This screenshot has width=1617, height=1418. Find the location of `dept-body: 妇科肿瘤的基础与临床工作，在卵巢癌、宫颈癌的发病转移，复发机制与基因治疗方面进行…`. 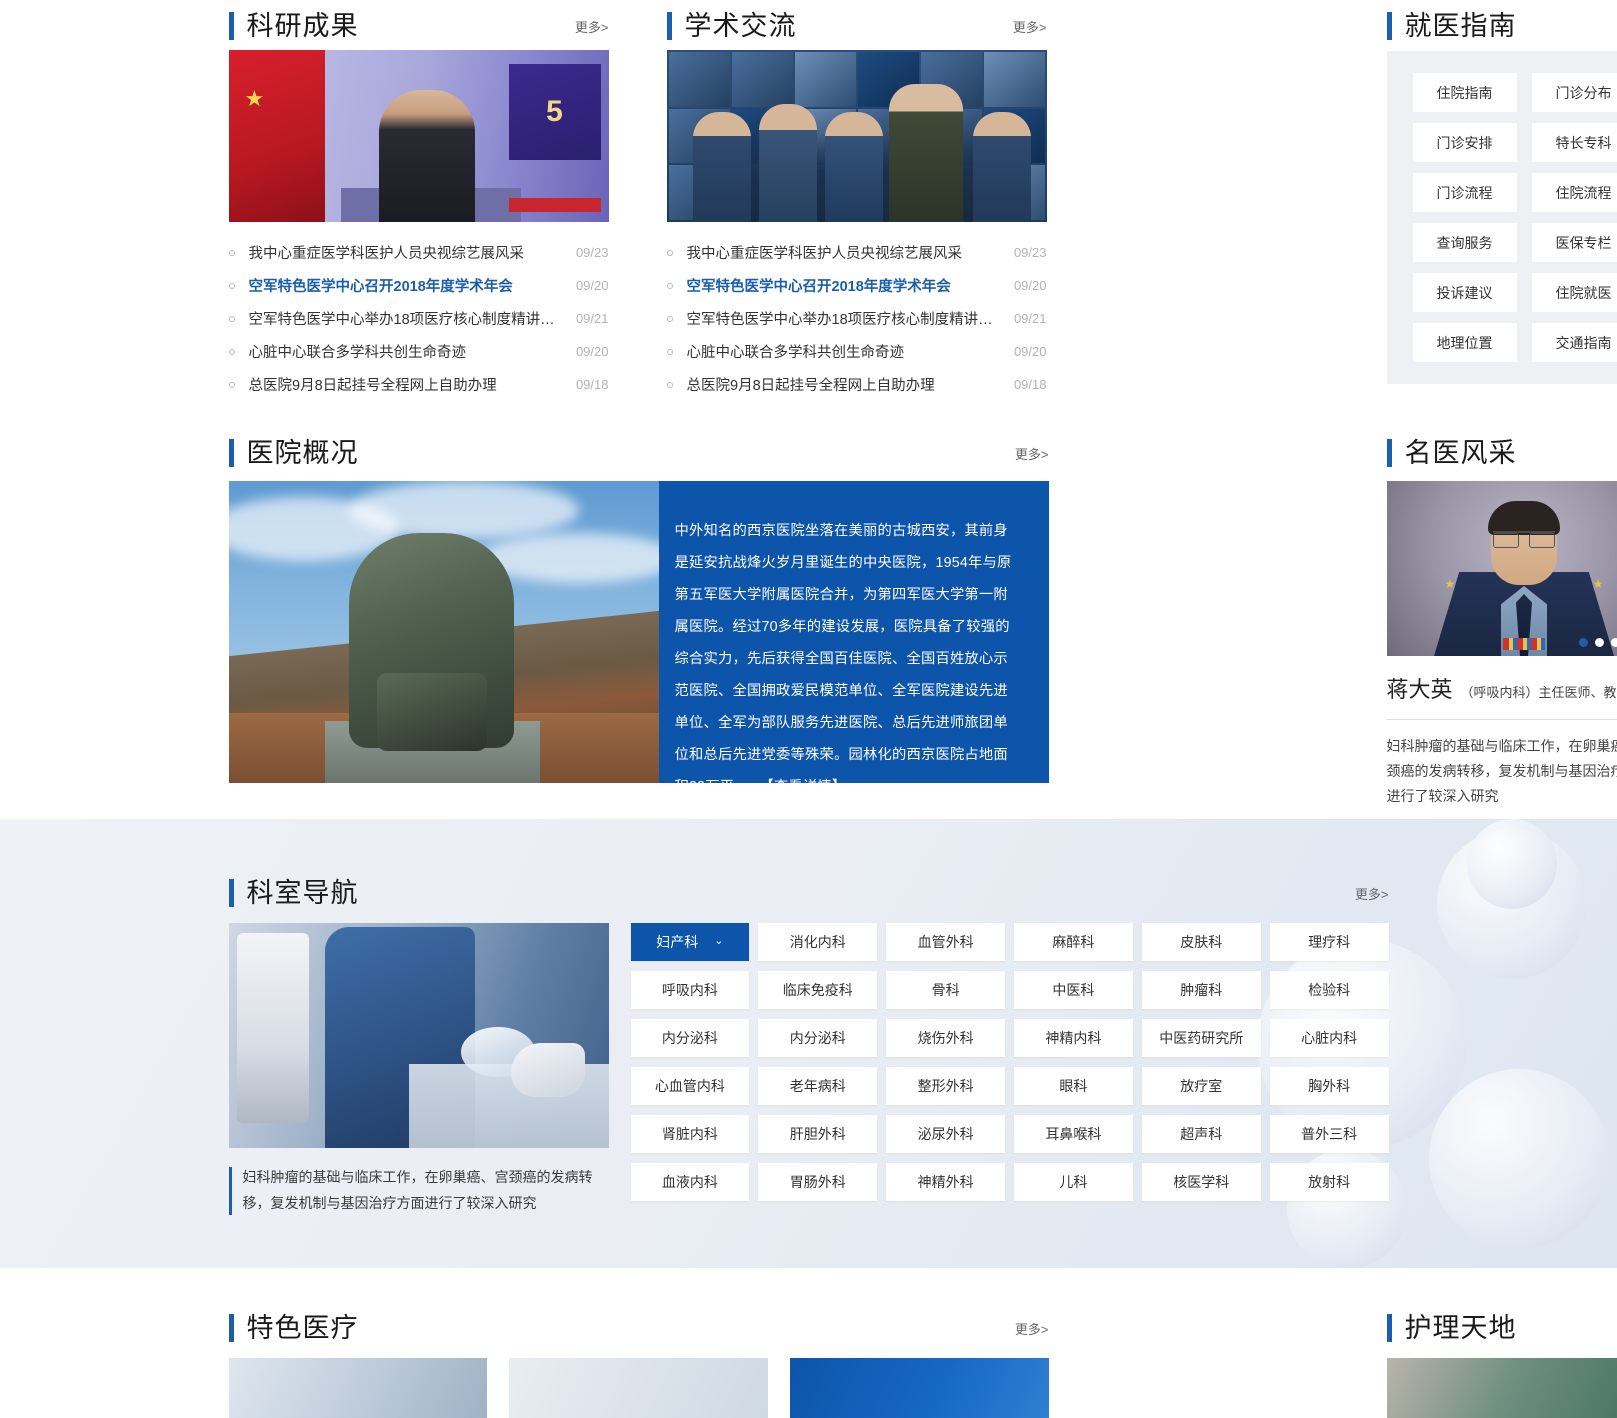

dept-body: 妇科肿瘤的基础与临床工作，在卵巢癌、宫颈癌的发病转移，复发机制与基因治疗方面进行… is located at coordinates (809, 1069).